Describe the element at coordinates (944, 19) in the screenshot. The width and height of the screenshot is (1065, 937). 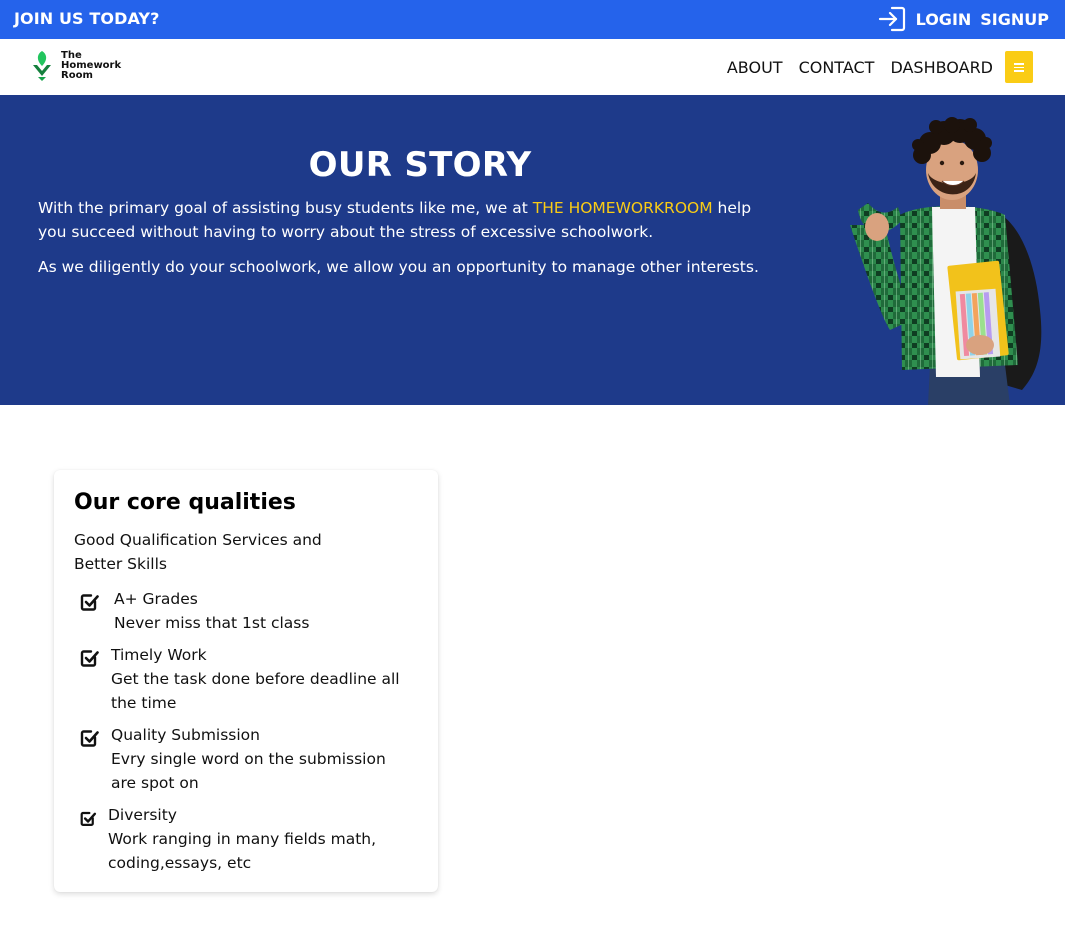
I see `login-link: LOGIN` at that location.